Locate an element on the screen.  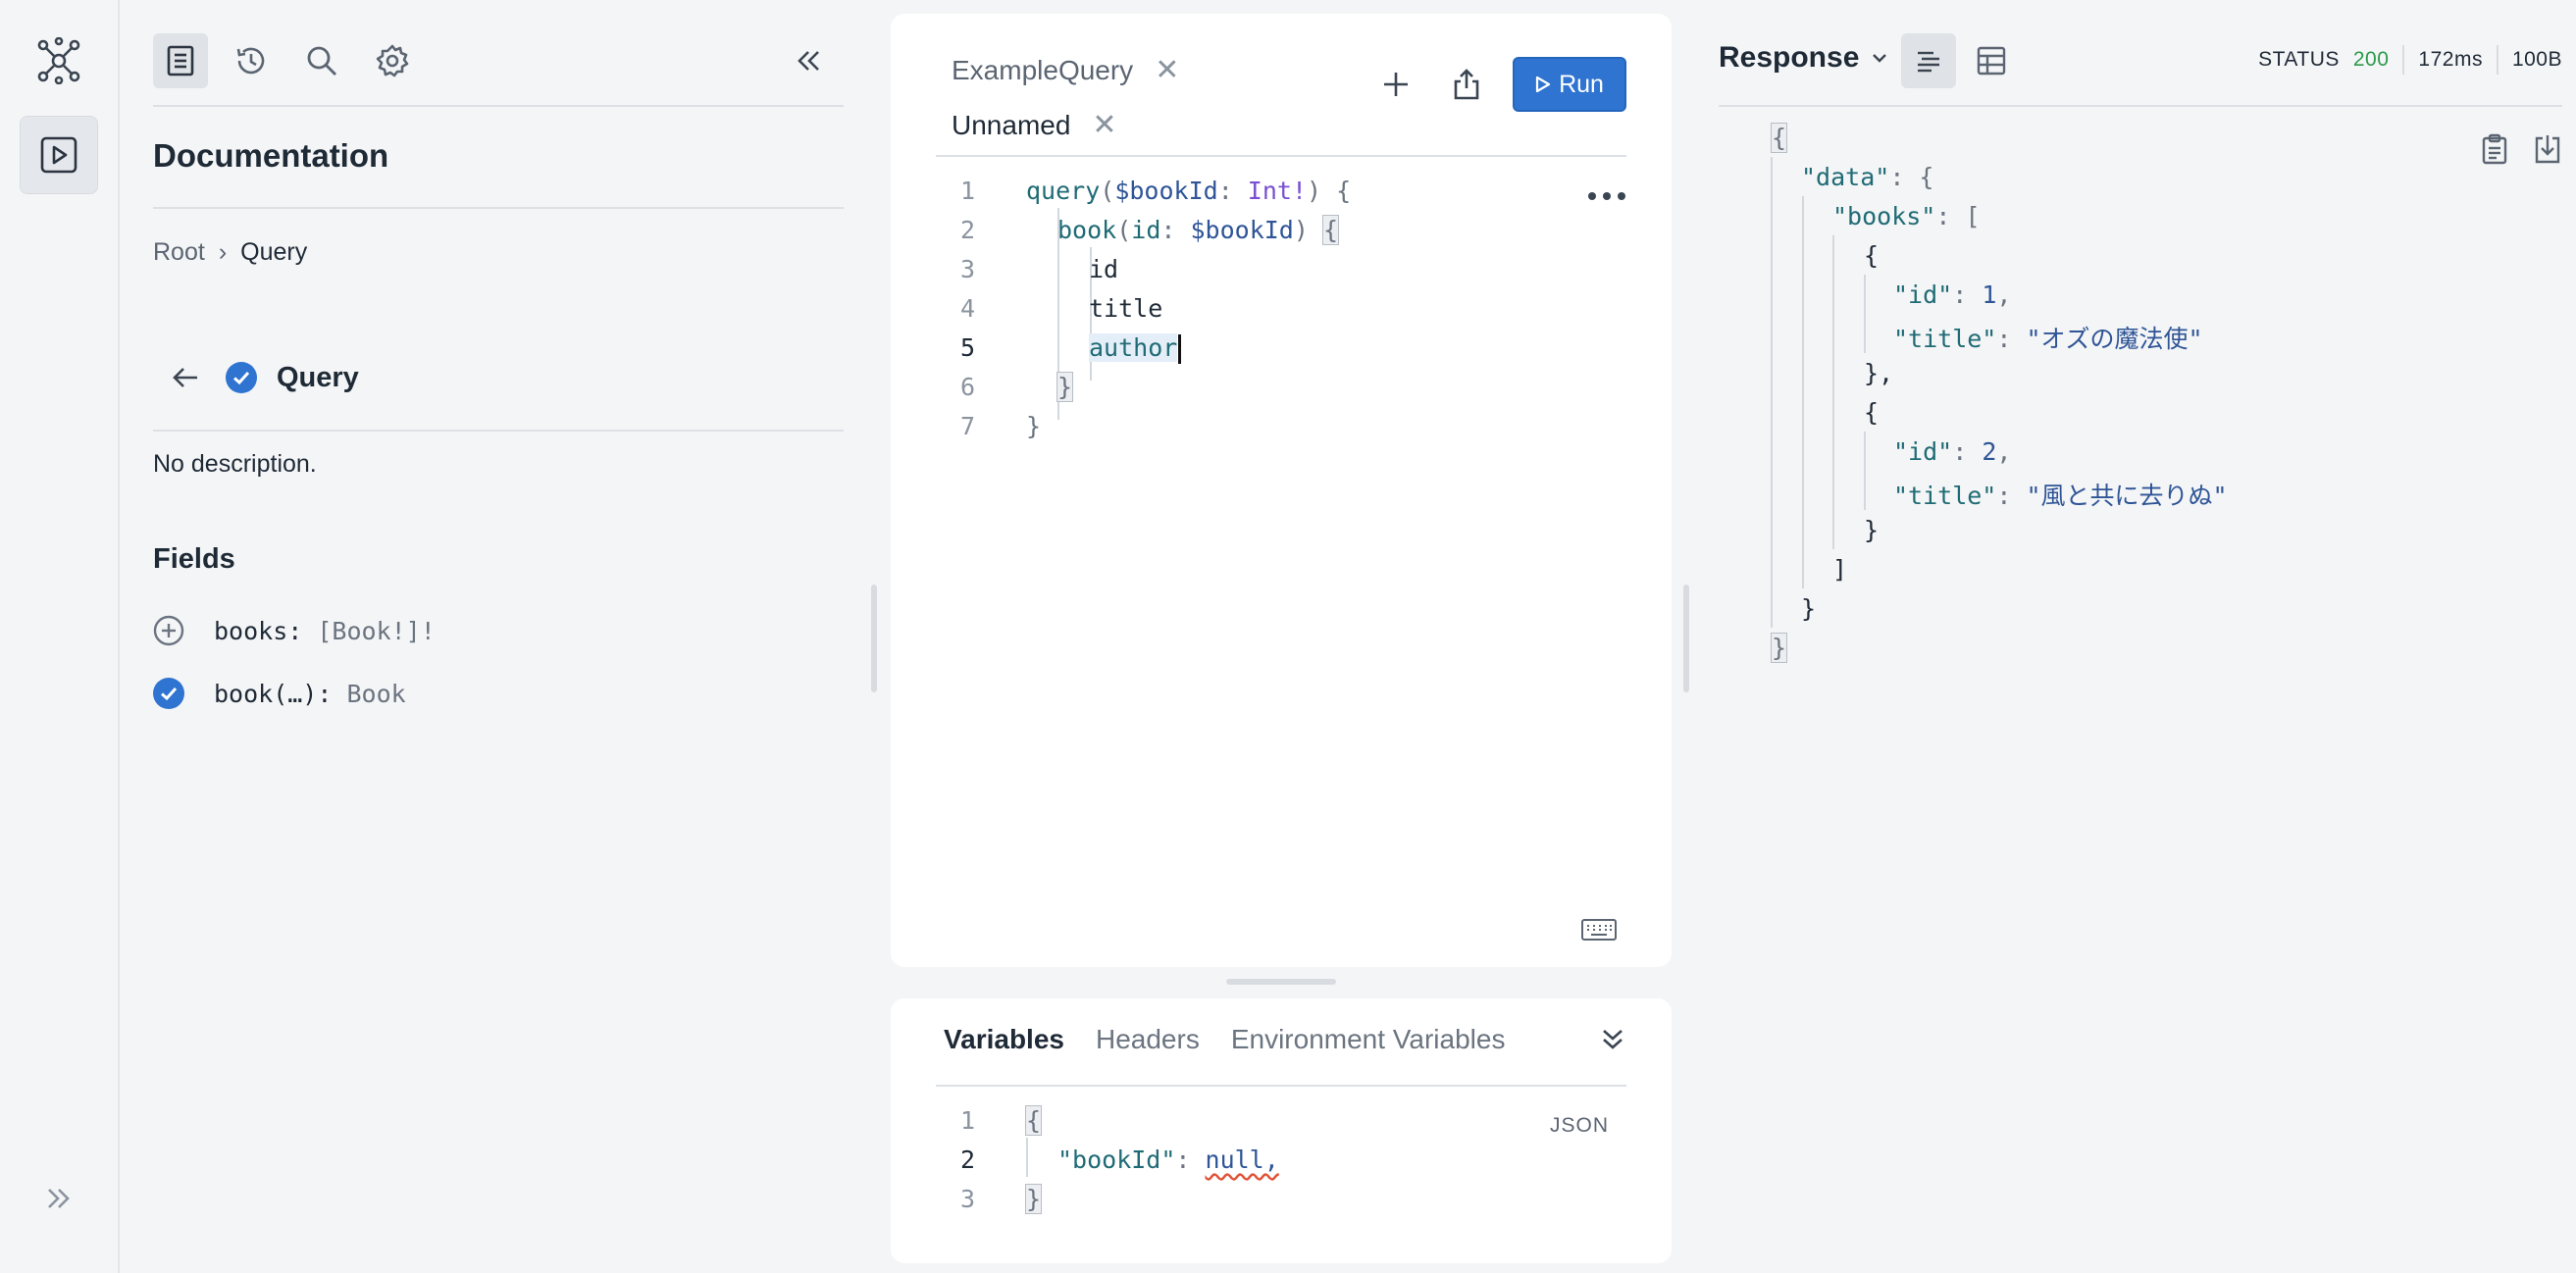
tab-variables: Variables is located at coordinates (1004, 1039).